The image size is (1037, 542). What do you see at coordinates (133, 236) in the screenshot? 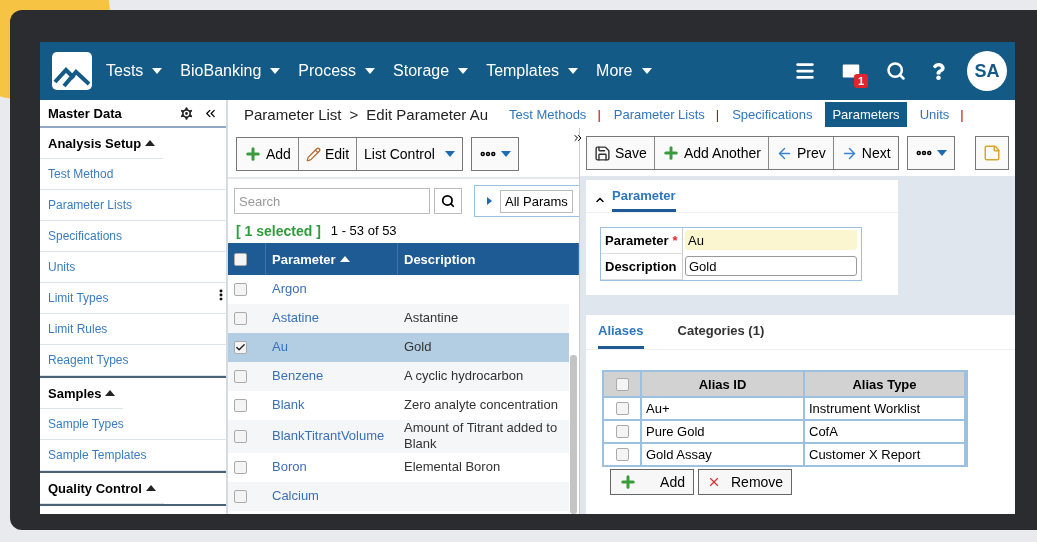
I see `sidebar-link: Specifications` at bounding box center [133, 236].